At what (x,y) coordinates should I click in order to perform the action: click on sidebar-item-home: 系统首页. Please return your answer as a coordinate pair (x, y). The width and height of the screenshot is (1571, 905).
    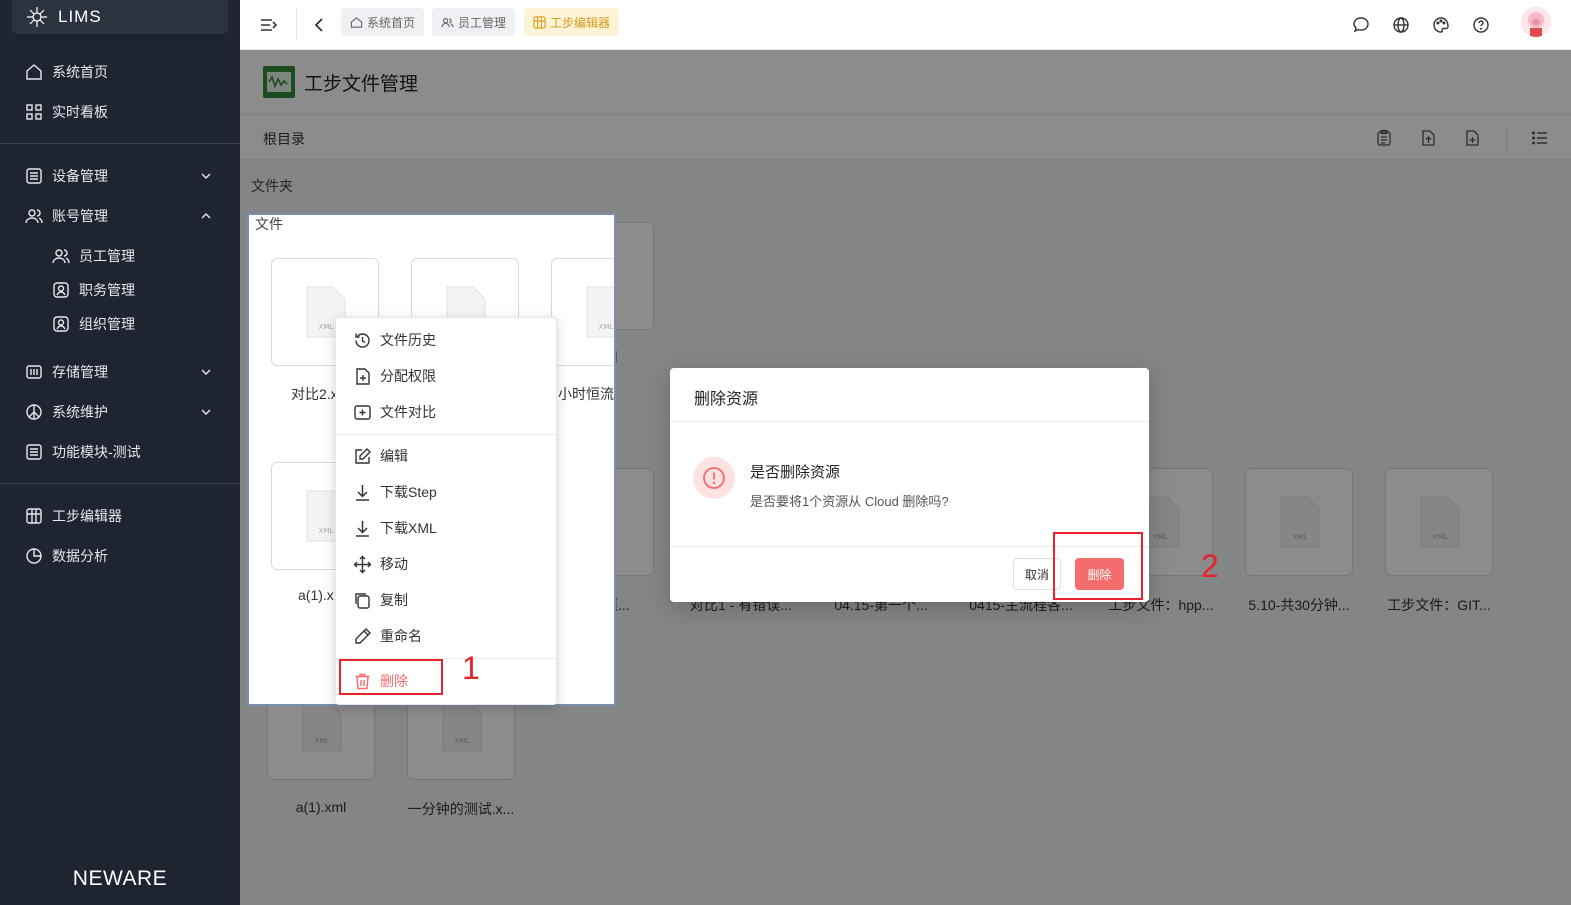
    Looking at the image, I should click on (120, 72).